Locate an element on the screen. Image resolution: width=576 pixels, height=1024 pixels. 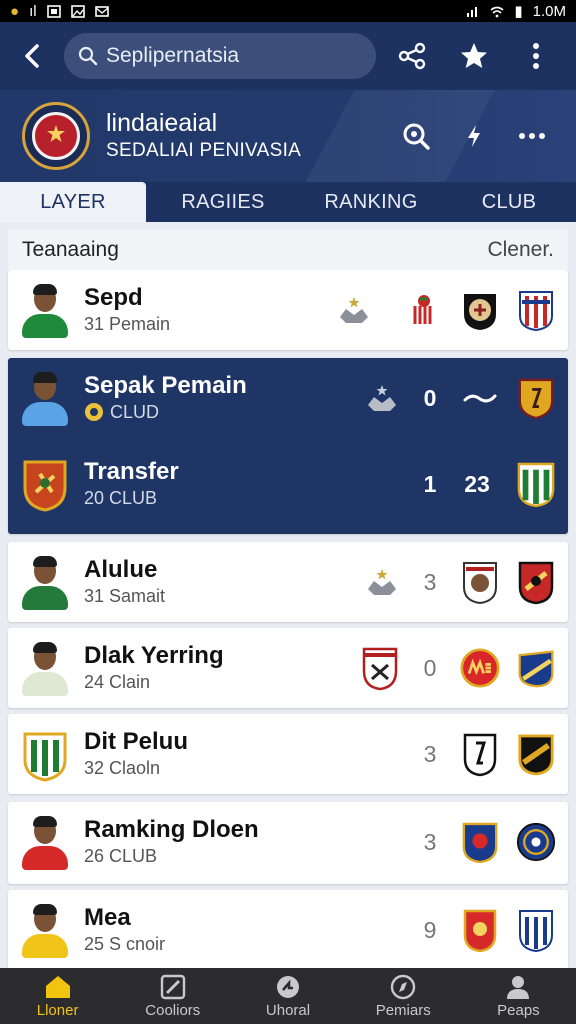
tab-ragiies: RAGIIES is located at coordinates (223, 202).